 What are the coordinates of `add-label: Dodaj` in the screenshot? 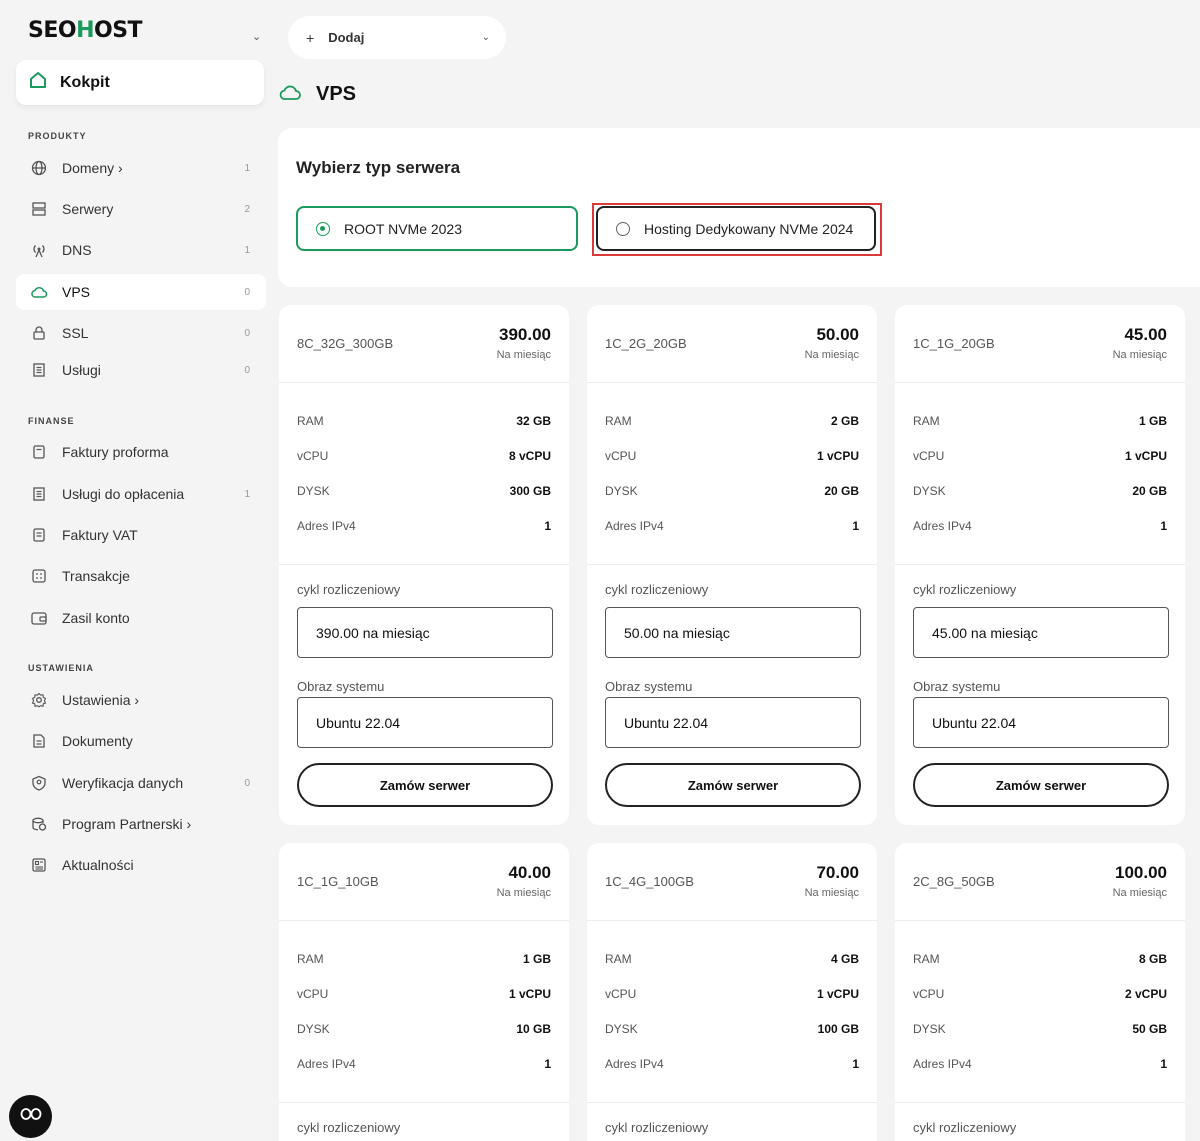 It's located at (346, 37).